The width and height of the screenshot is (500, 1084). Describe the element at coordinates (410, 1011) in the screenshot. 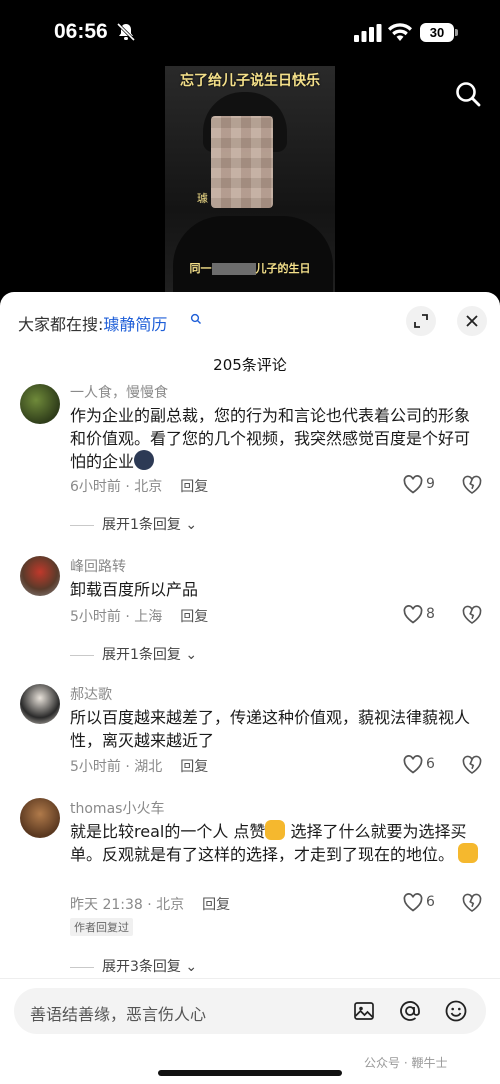

I see `mention-icon` at that location.